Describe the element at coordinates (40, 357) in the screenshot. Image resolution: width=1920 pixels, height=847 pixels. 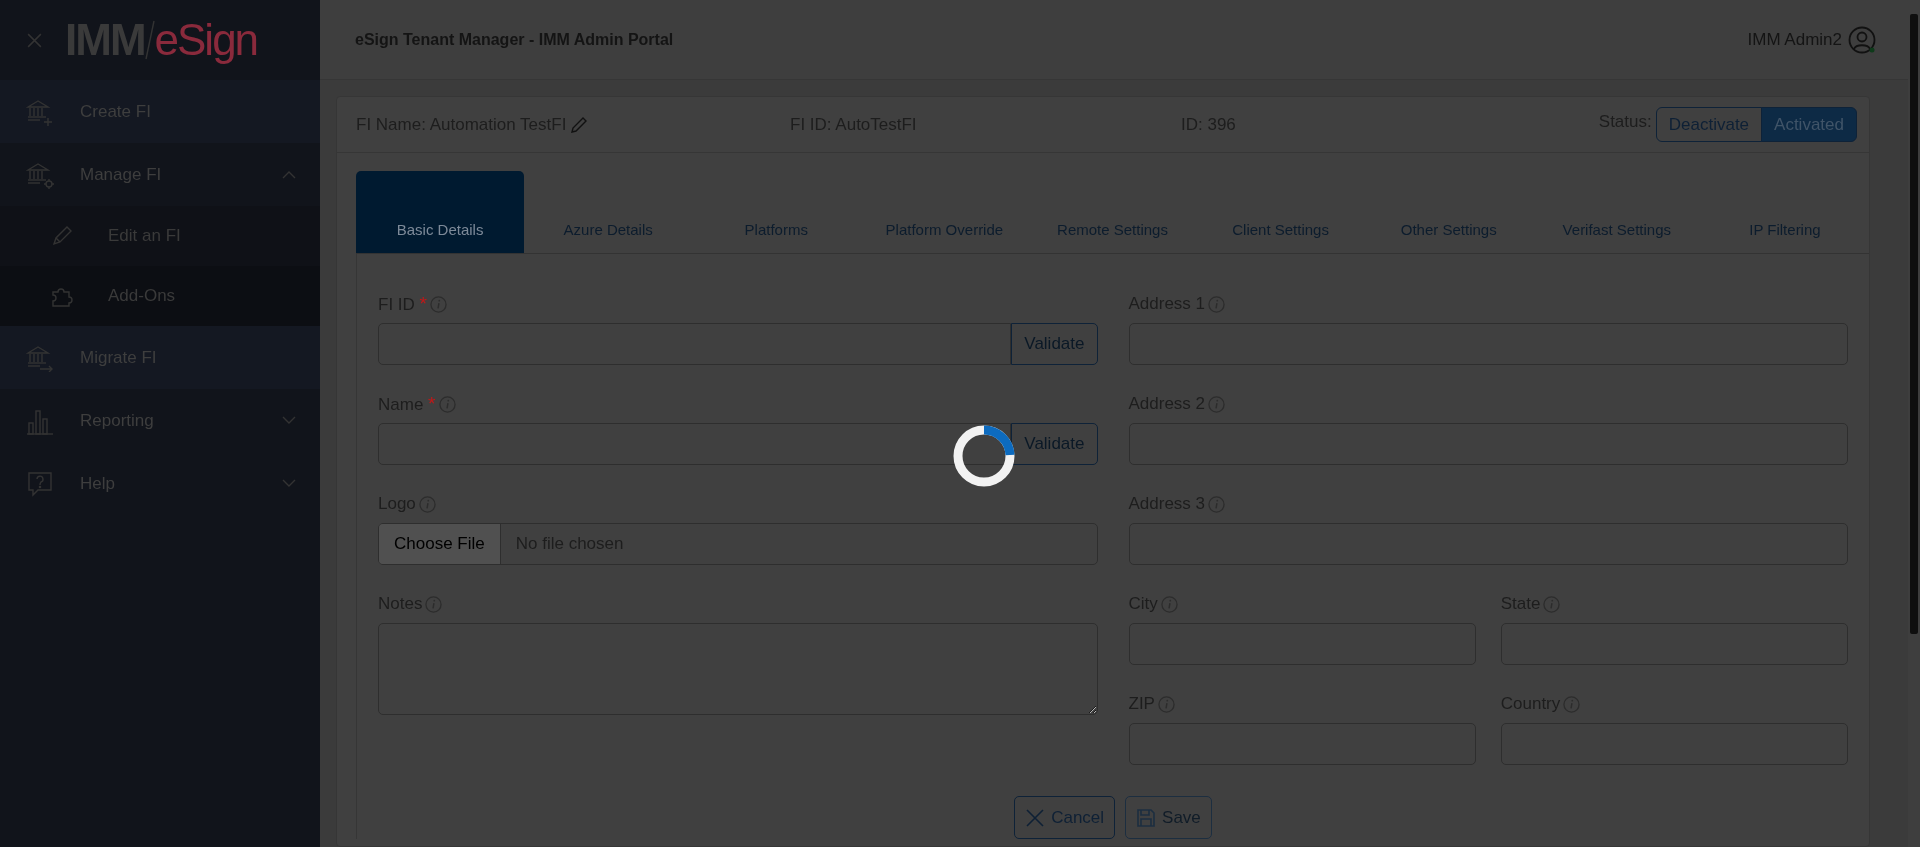
I see `bank-arrow-icon` at that location.